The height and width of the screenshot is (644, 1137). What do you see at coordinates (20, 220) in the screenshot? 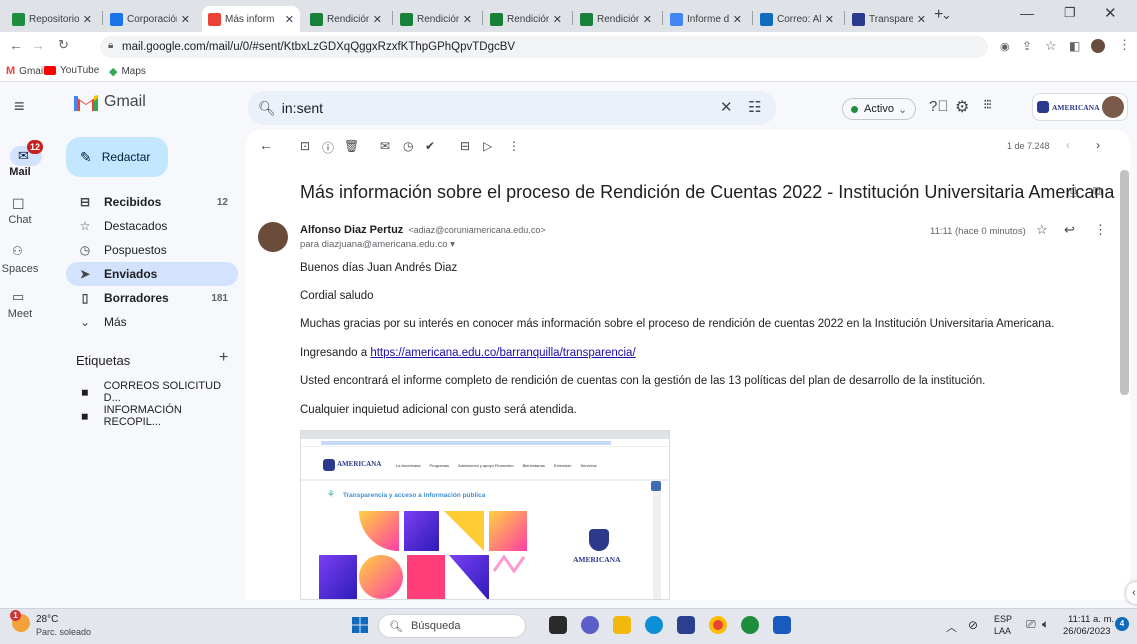
I see `rail-chat-label: Chat` at bounding box center [20, 220].